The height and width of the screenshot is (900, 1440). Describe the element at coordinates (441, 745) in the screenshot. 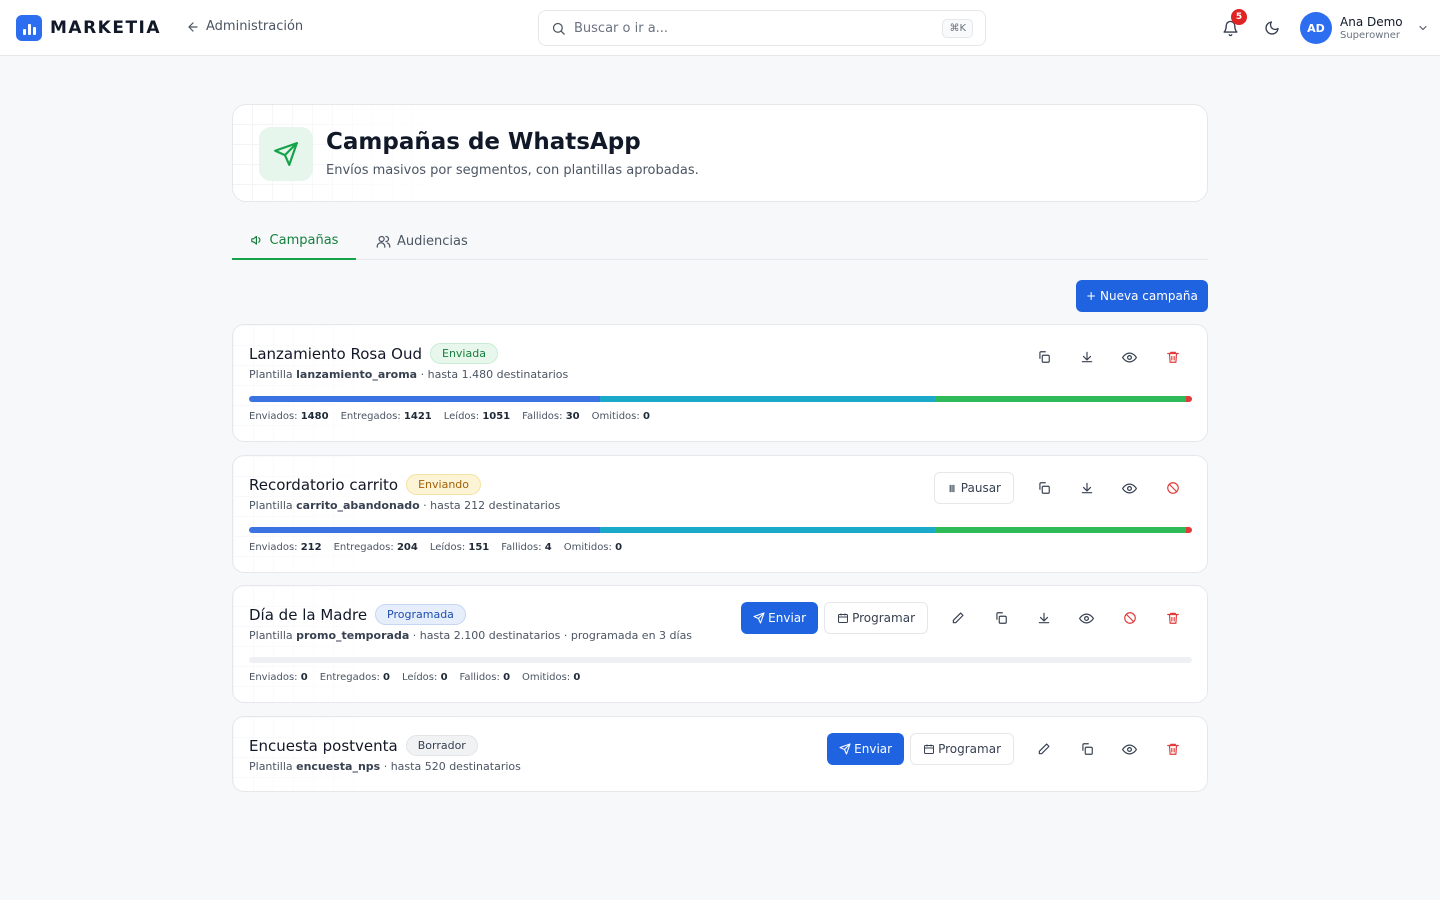

I see `status-badge: Borrador` at that location.